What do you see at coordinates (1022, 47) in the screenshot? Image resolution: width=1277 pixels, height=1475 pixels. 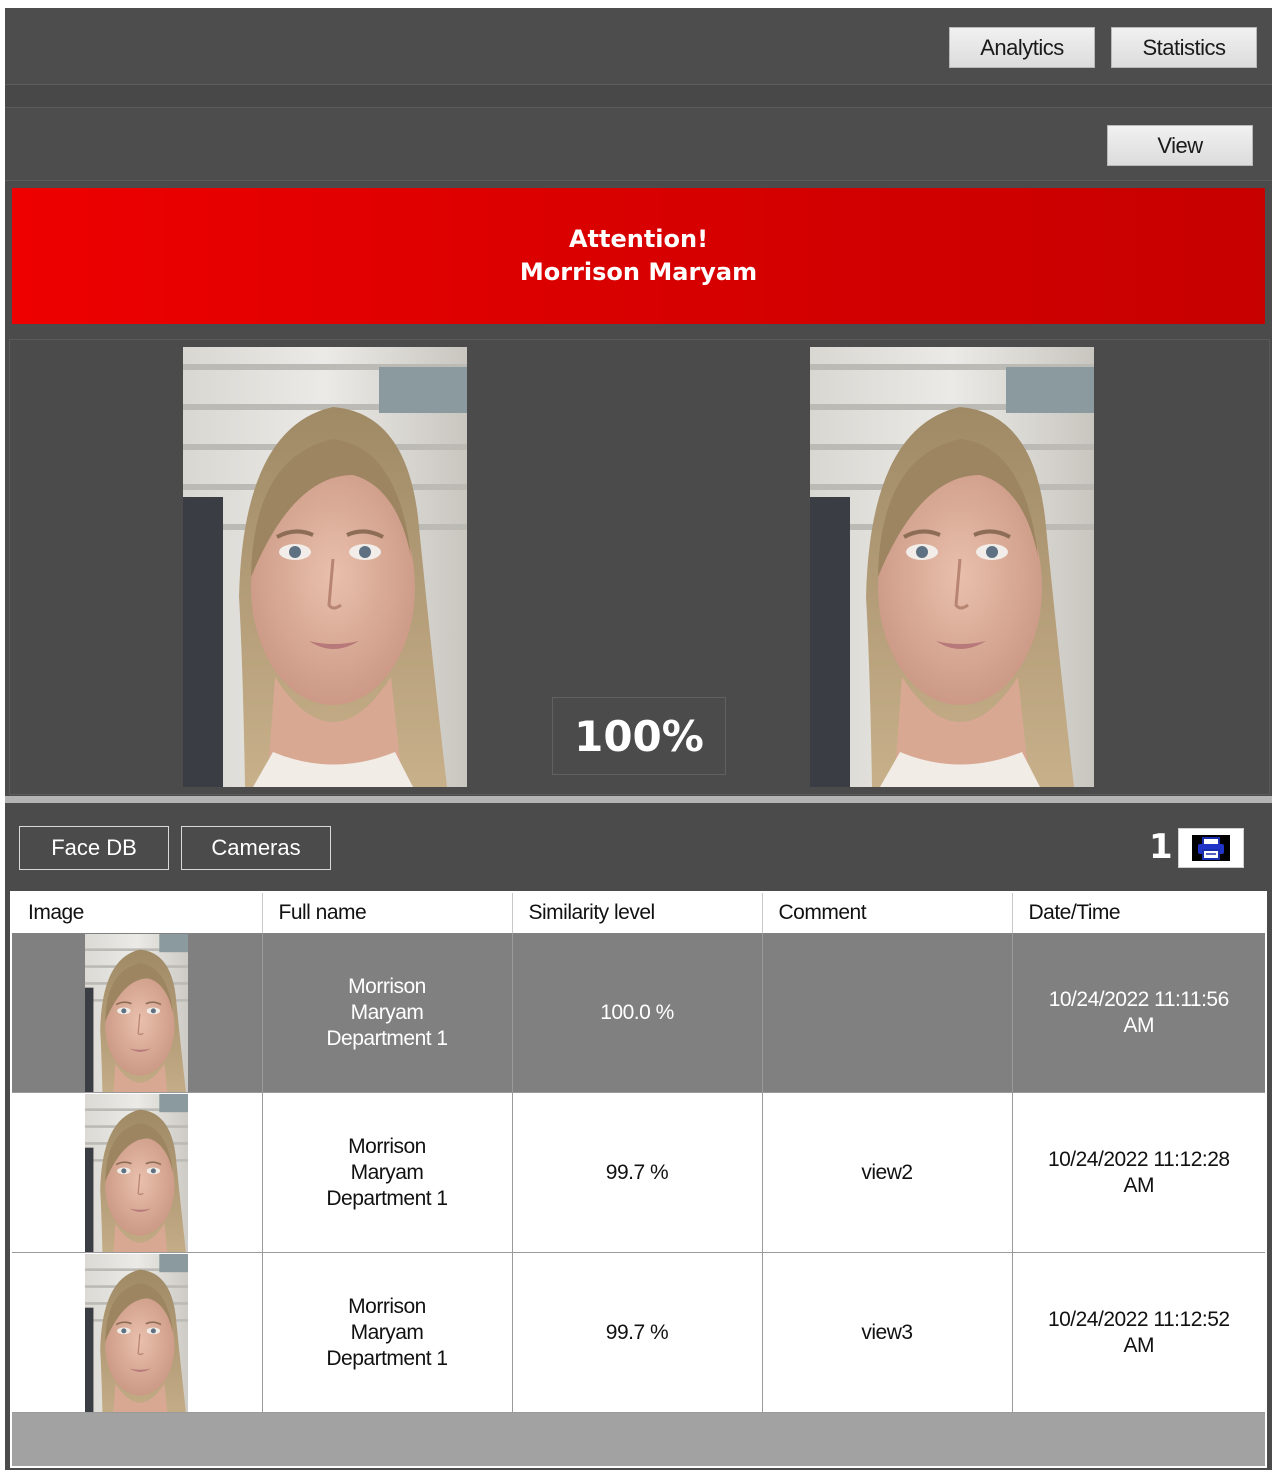 I see `analytics-button: Analytics` at bounding box center [1022, 47].